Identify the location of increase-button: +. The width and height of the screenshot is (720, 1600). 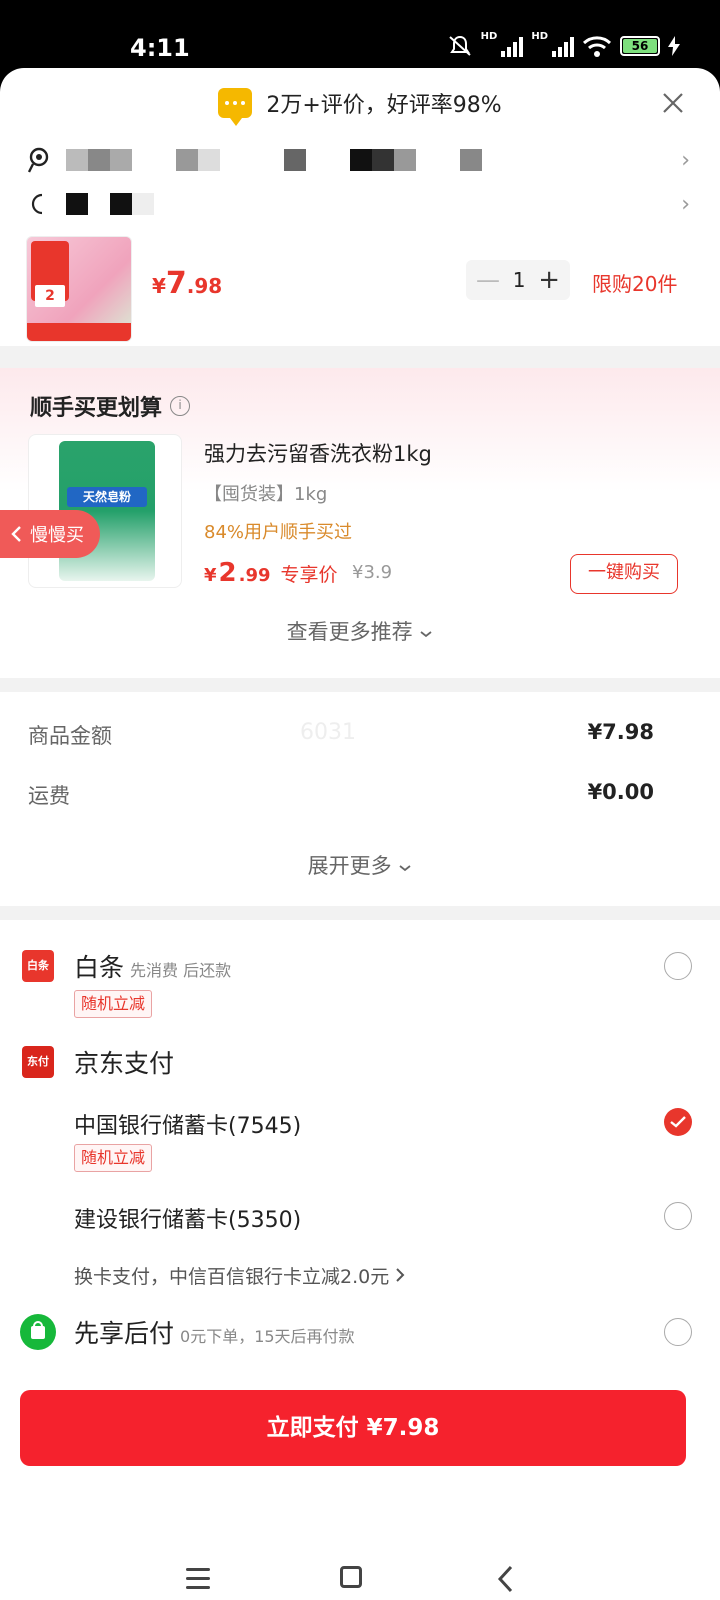
(549, 280).